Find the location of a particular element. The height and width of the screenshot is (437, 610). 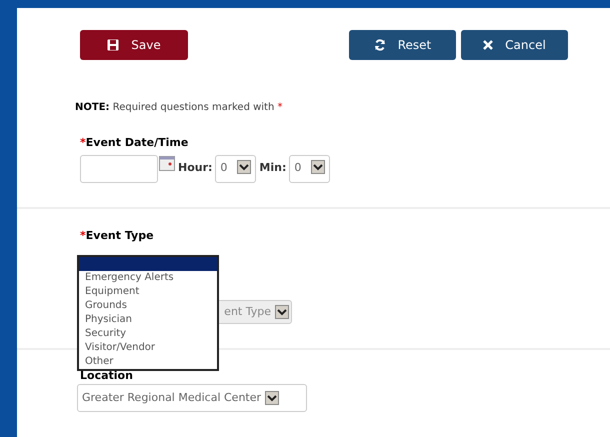

save-button: Save is located at coordinates (134, 45).